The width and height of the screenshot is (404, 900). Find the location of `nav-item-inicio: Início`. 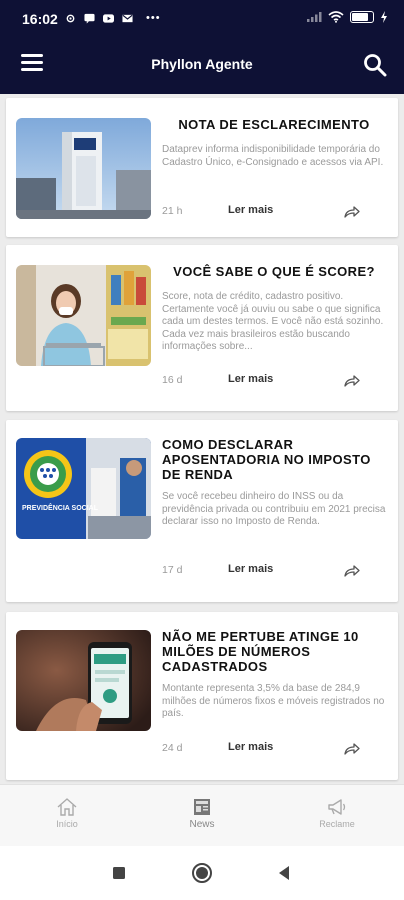

nav-item-inicio: Início is located at coordinates (67, 813).